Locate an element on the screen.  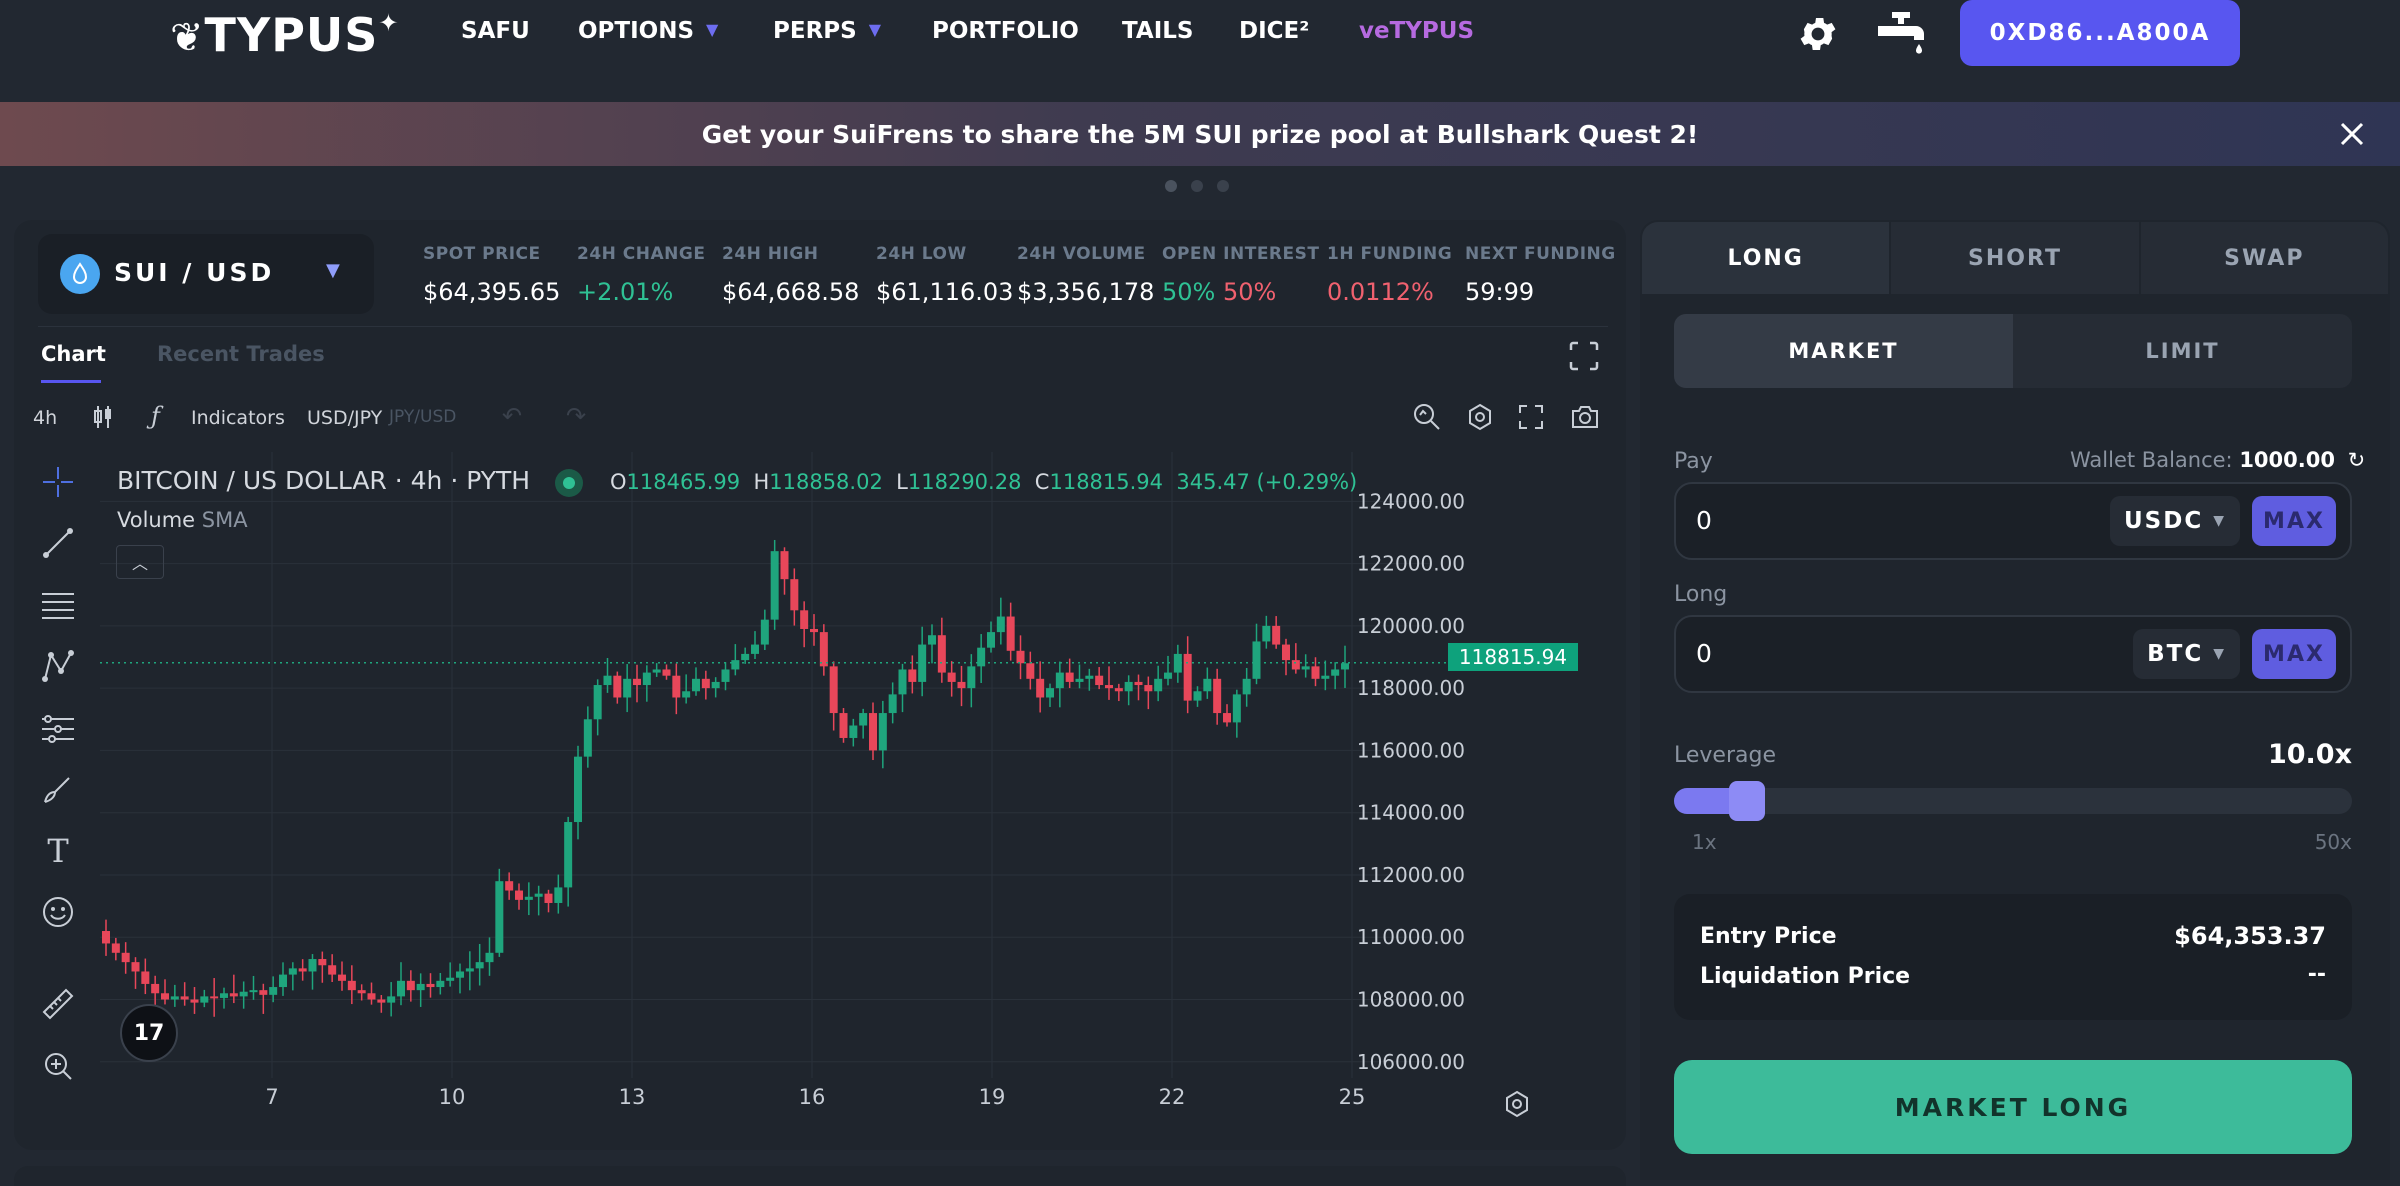
nav-vetypus: veTYPUS is located at coordinates (1416, 31).